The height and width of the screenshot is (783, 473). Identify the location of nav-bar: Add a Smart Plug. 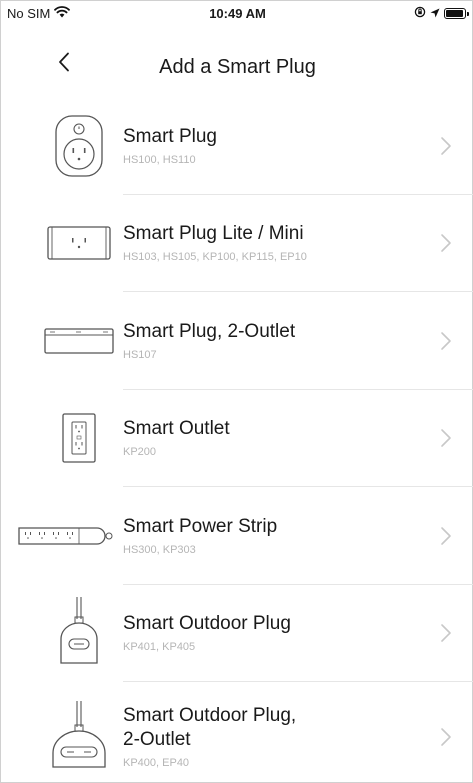
(237, 62).